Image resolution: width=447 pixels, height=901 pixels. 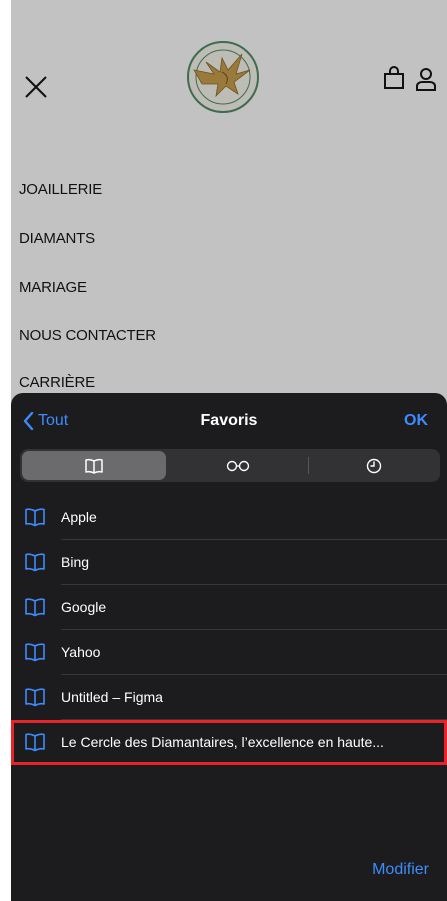 I want to click on sheet-header: Tout Favoris OK, so click(x=229, y=421).